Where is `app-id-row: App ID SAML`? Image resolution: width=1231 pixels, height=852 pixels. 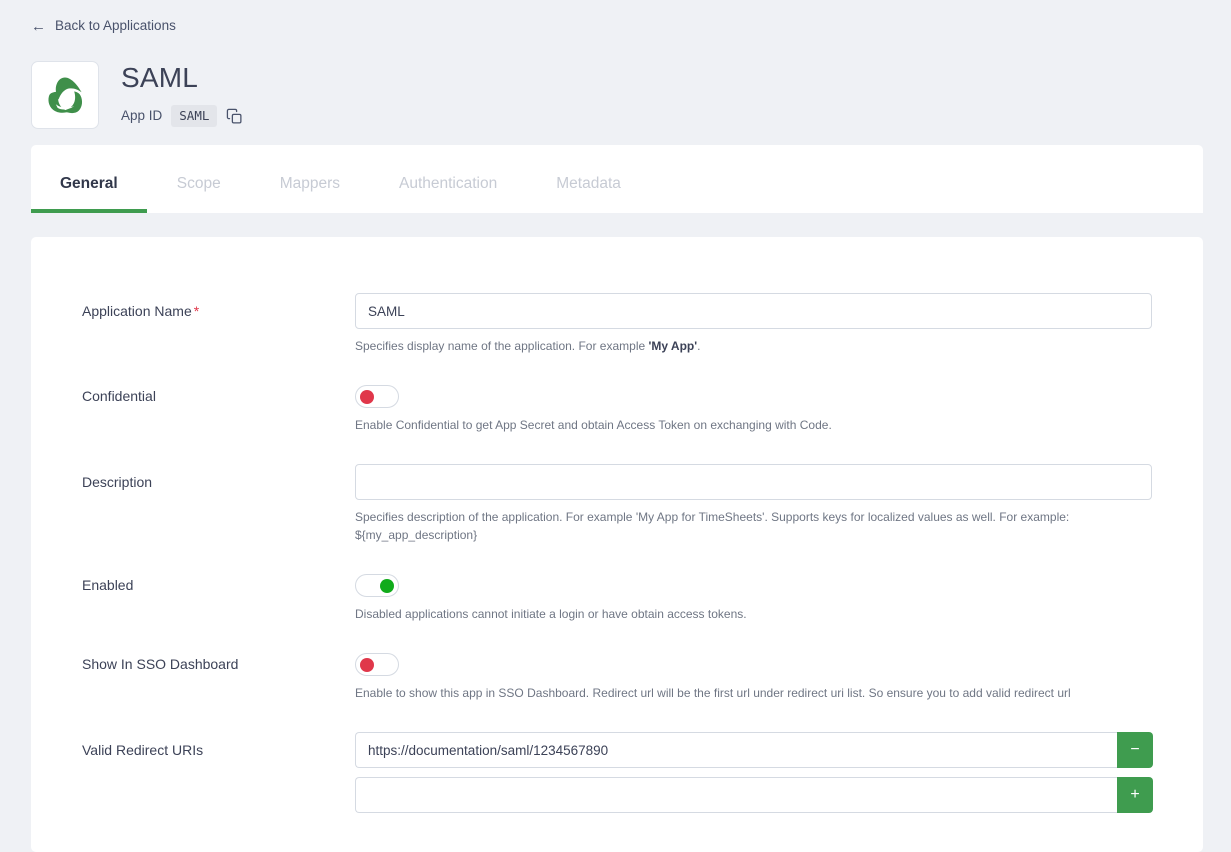
app-id-row: App ID SAML is located at coordinates (182, 116).